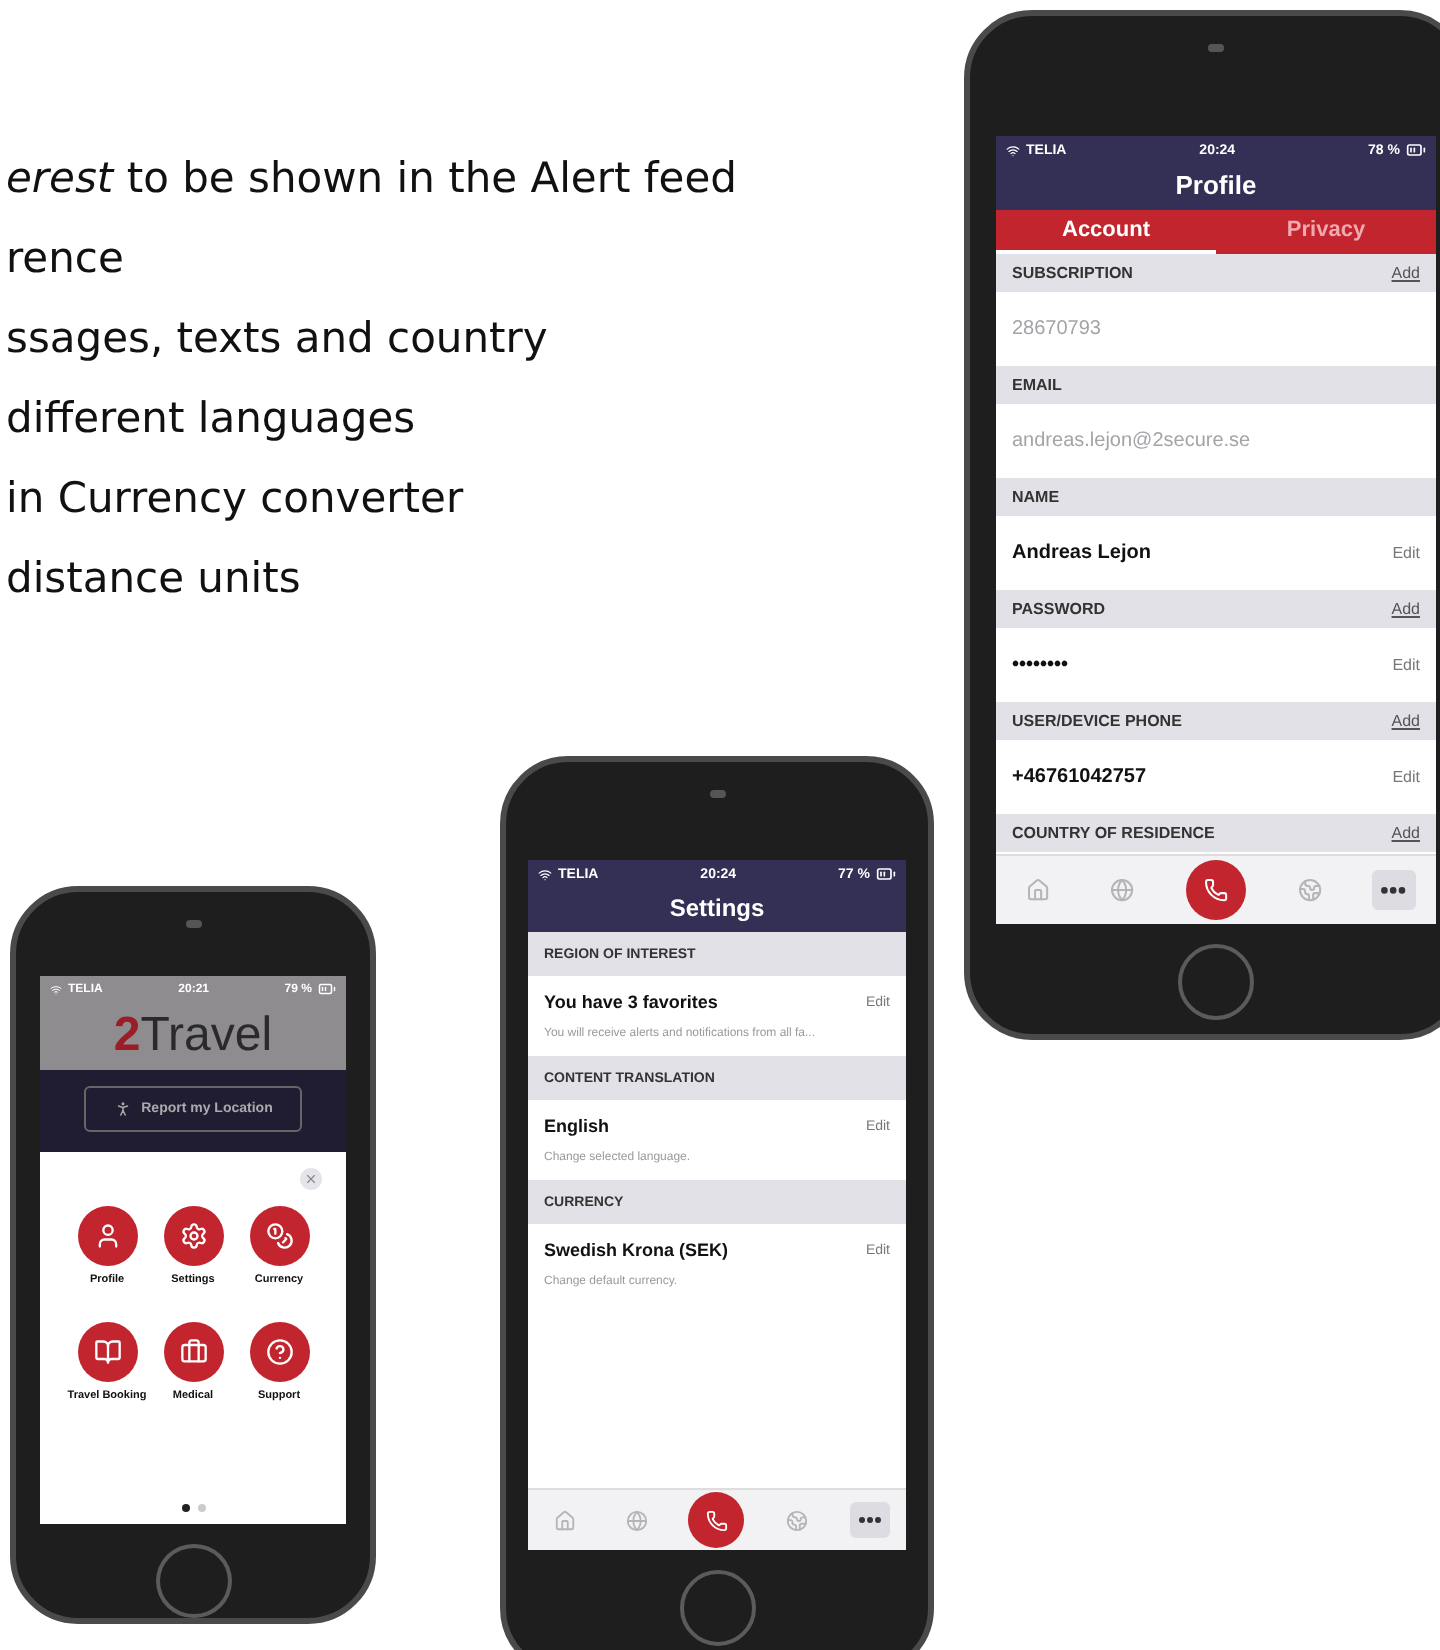 This screenshot has width=1440, height=1650. Describe the element at coordinates (717, 910) in the screenshot. I see `screen-title: Settings` at that location.